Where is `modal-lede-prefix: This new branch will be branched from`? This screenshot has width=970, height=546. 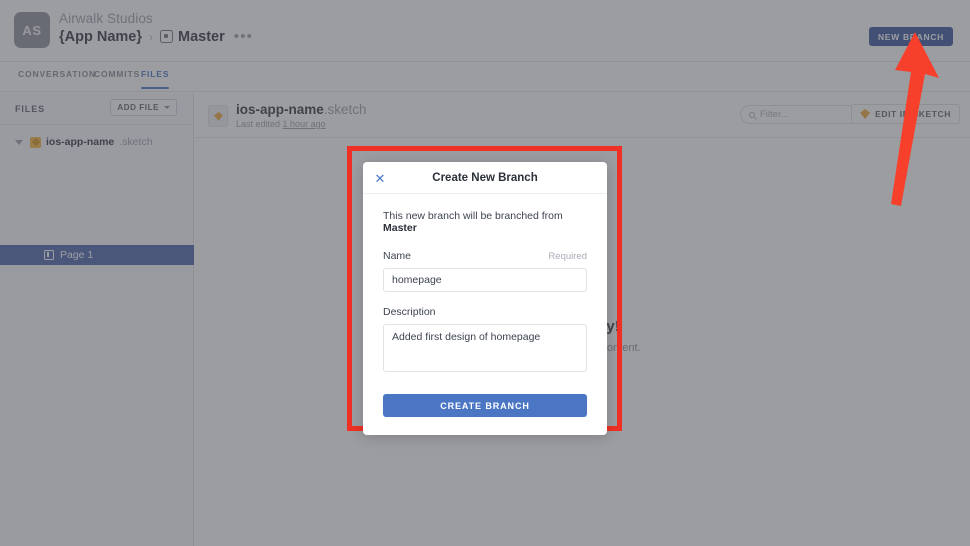 modal-lede-prefix: This new branch will be branched from is located at coordinates (473, 216).